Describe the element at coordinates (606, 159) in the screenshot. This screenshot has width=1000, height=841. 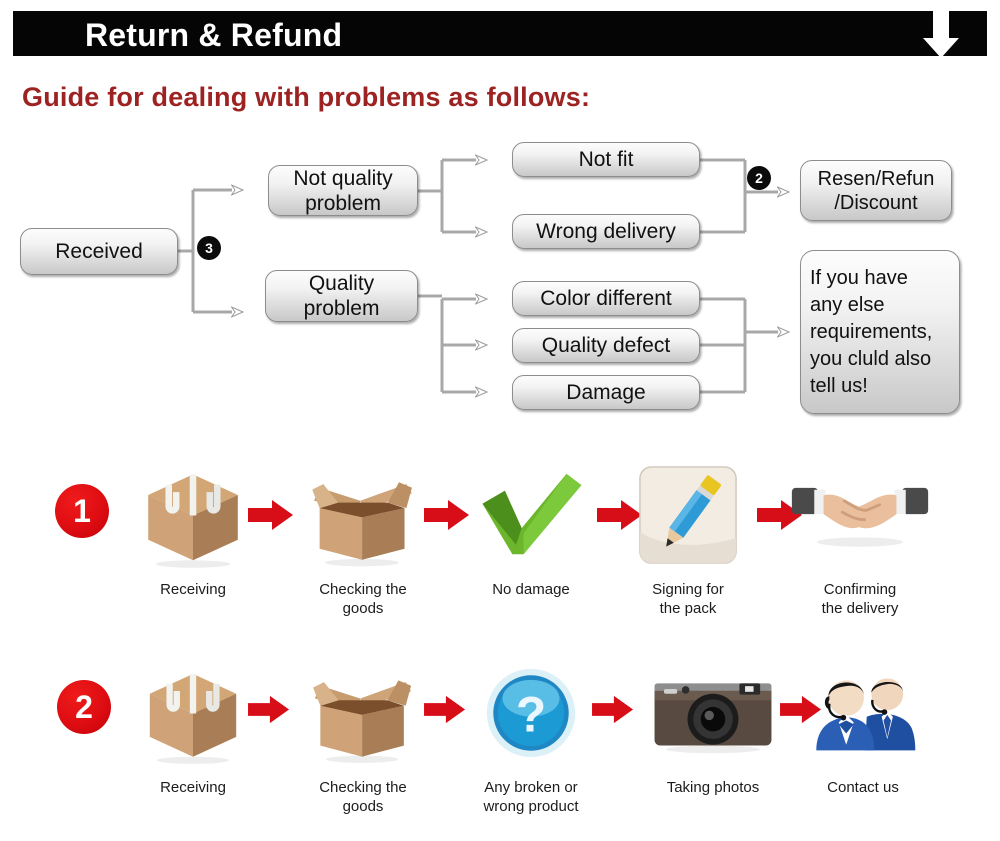
I see `flow-node-not-fit: Not fit` at that location.